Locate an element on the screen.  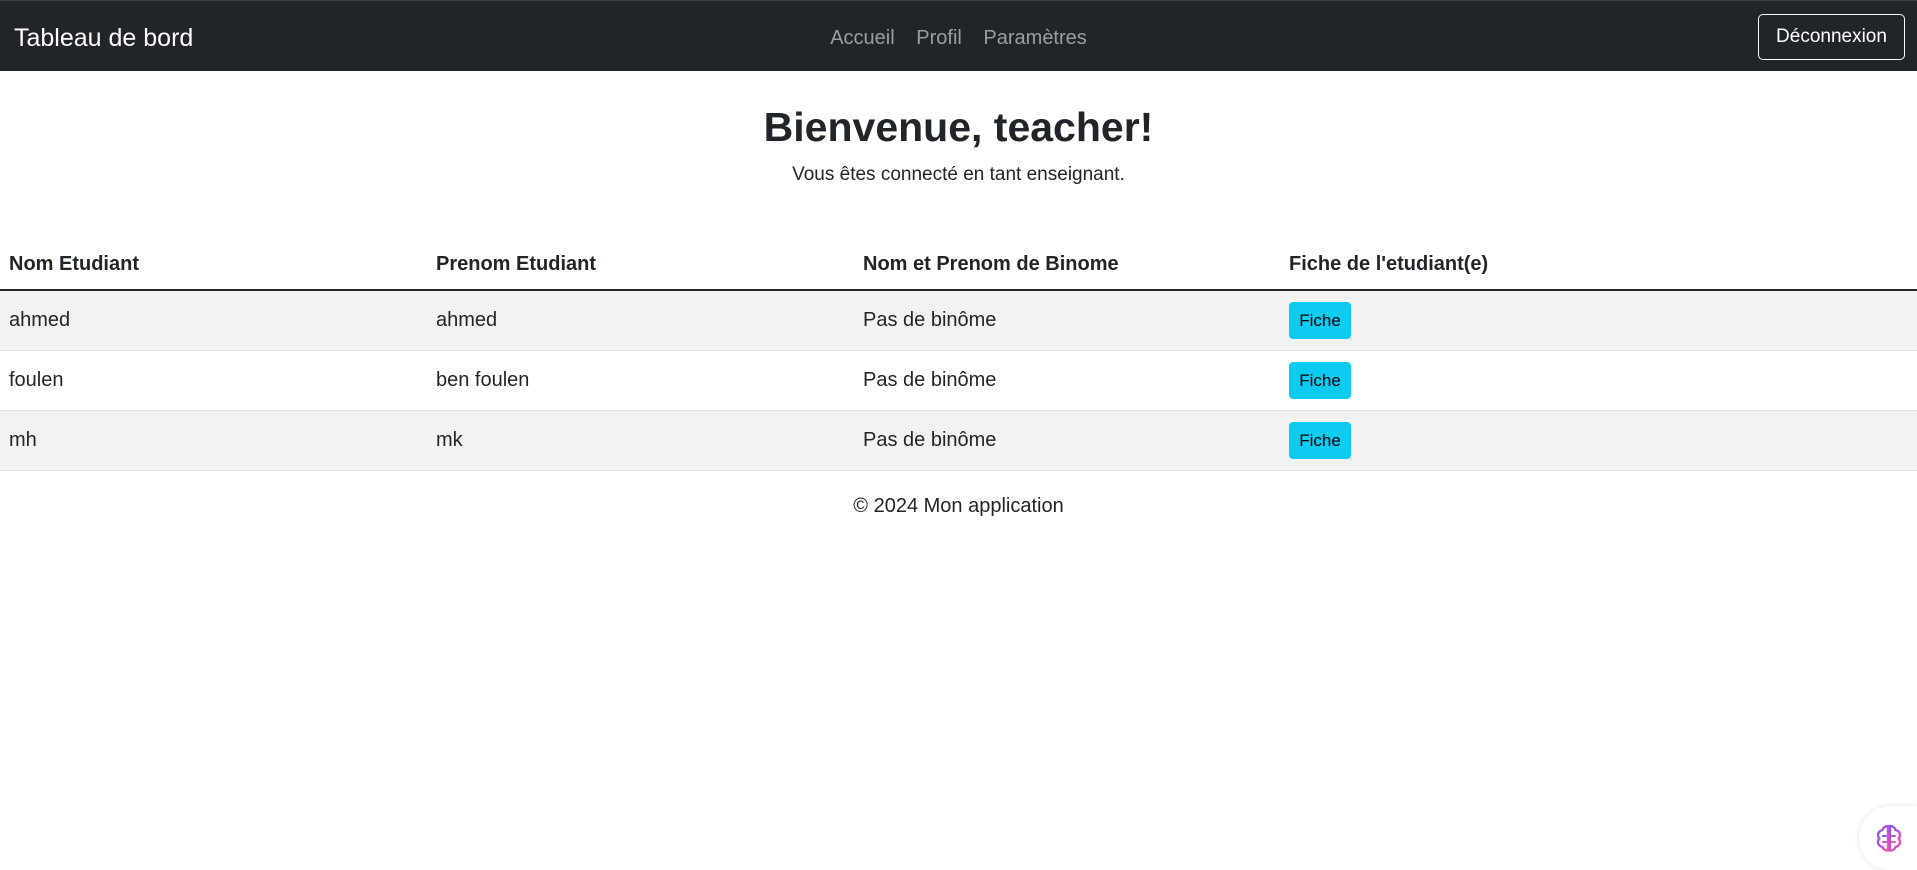
logout-button: Déconnexion is located at coordinates (1831, 37).